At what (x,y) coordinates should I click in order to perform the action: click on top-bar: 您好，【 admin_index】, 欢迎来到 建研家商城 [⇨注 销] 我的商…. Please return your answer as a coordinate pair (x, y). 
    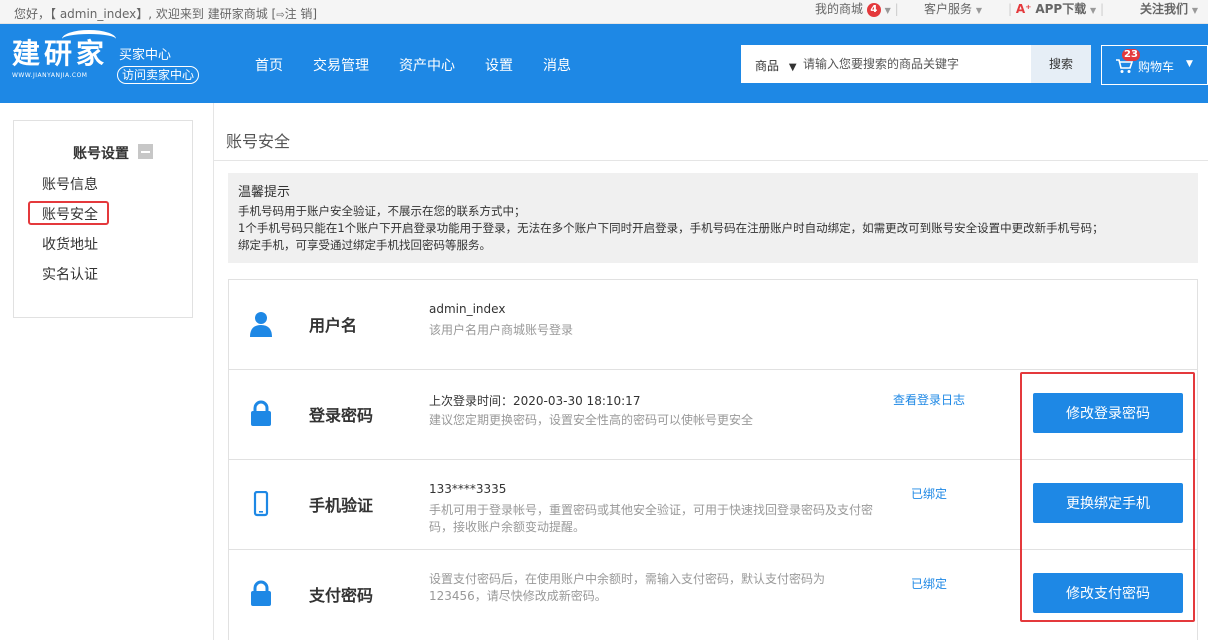
    Looking at the image, I should click on (604, 12).